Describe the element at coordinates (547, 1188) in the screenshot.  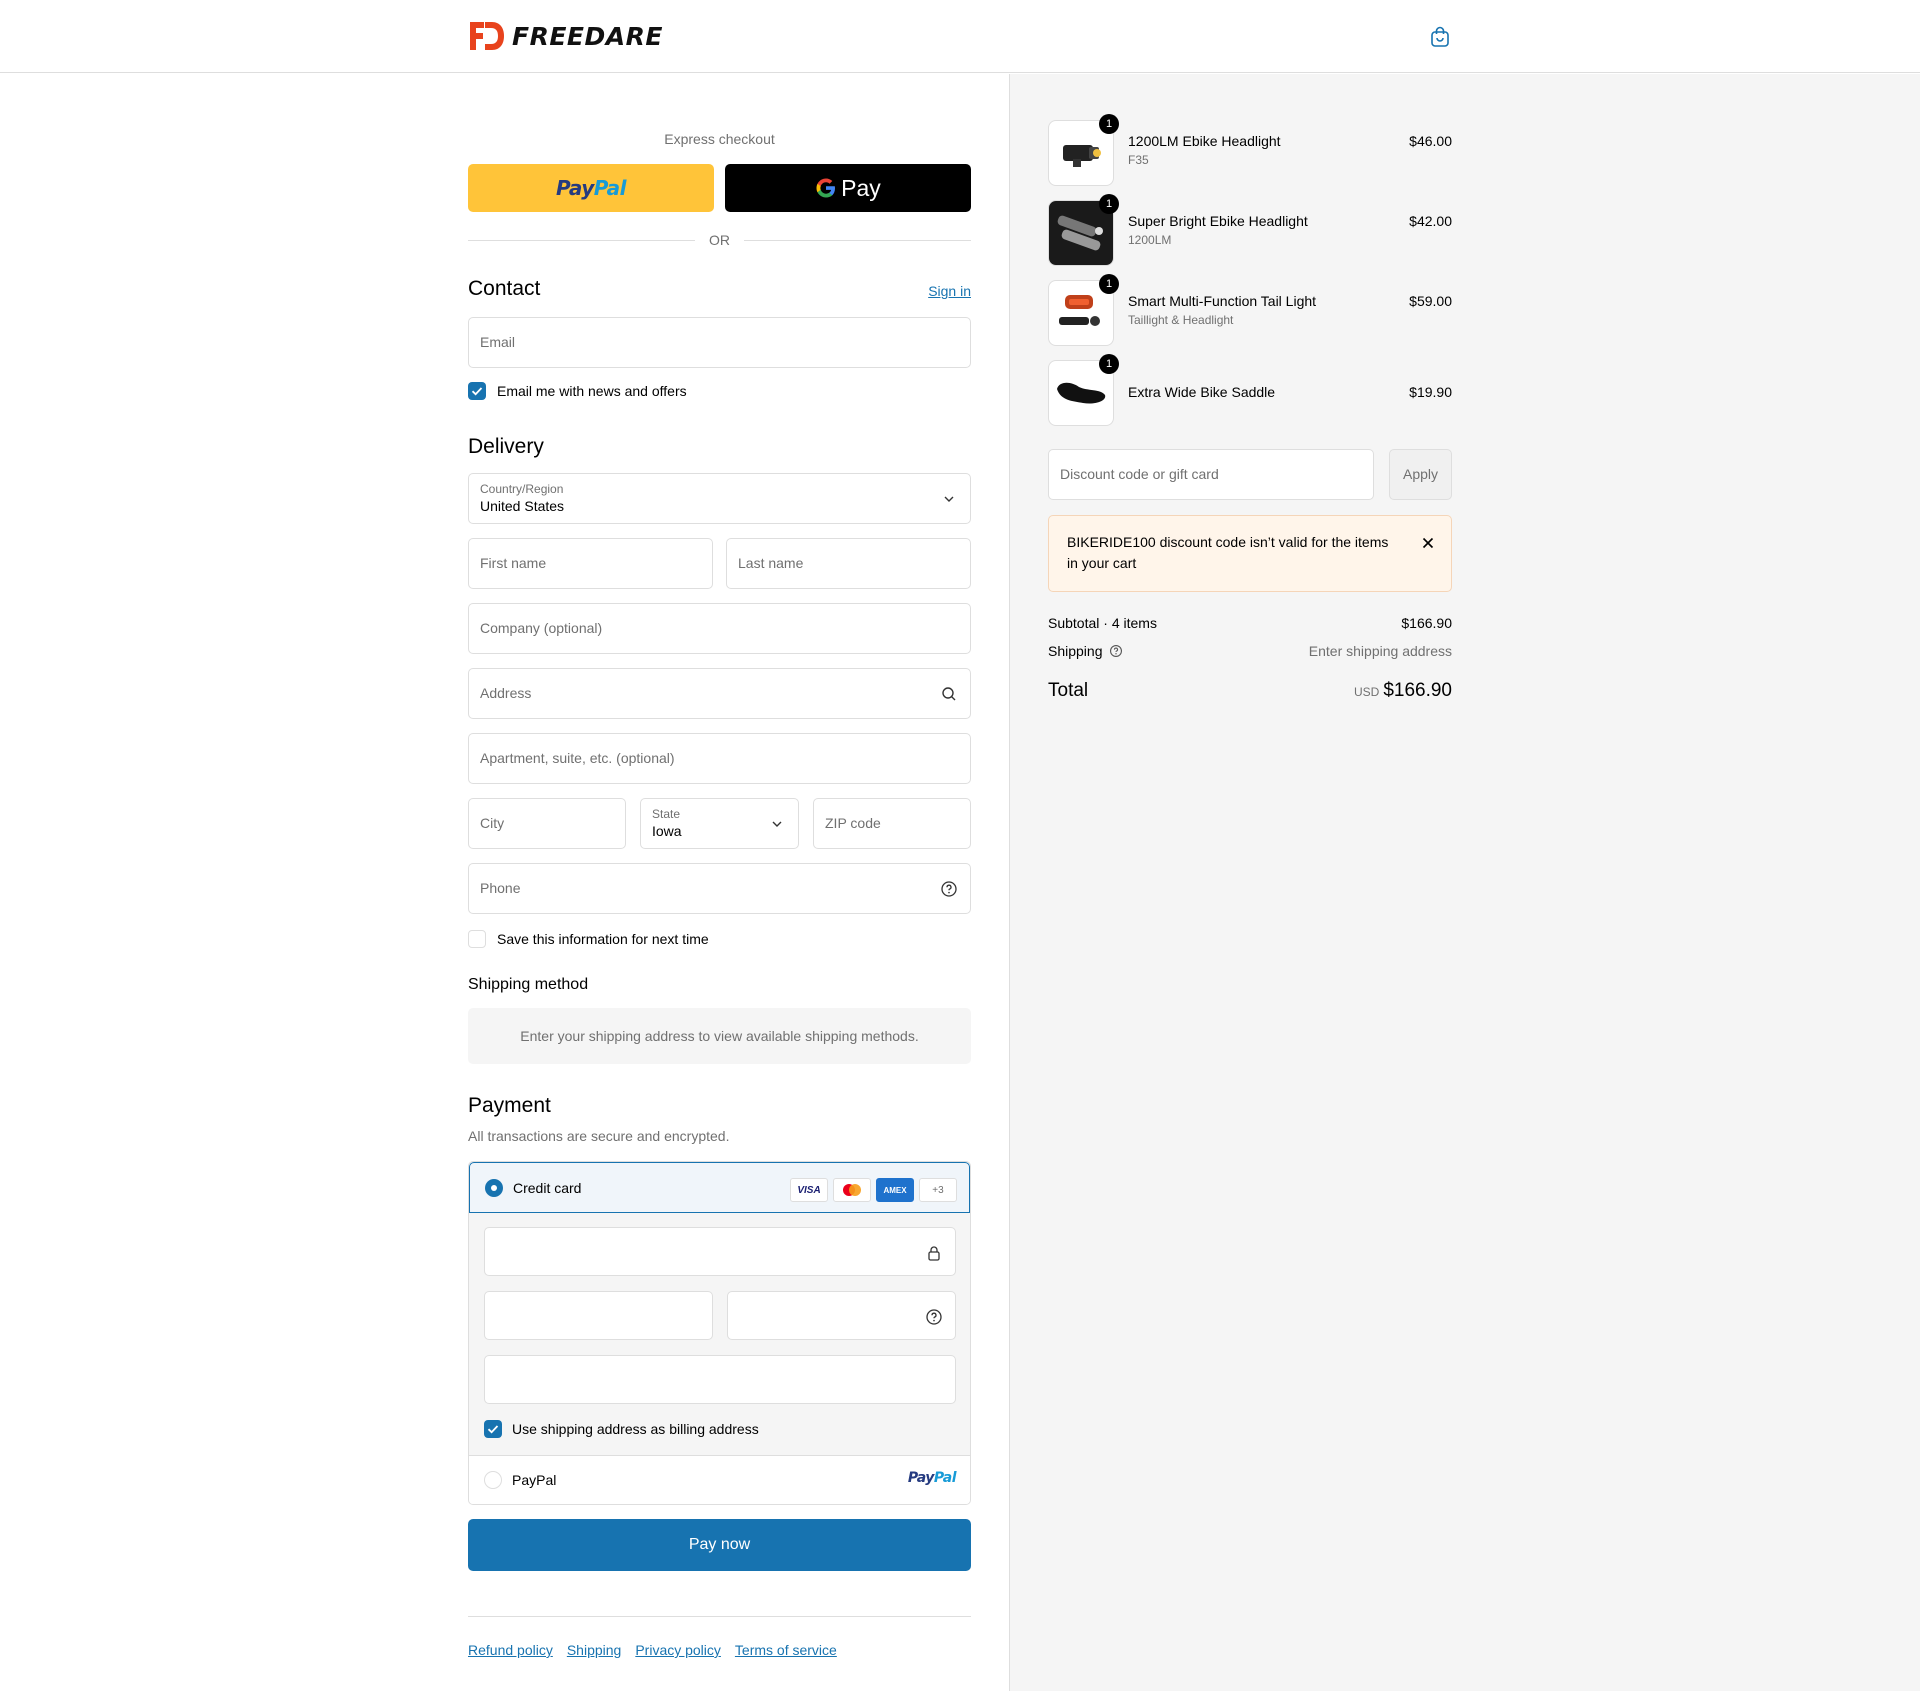
I see `credit-card-label: Credit card` at that location.